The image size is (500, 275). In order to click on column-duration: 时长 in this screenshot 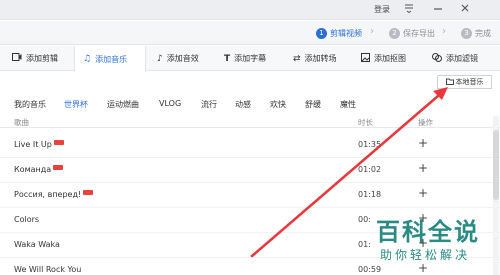, I will do `click(365, 122)`.